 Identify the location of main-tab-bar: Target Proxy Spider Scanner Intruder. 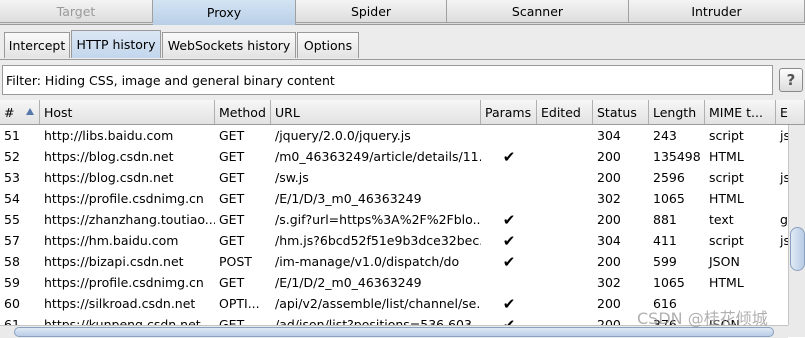
(402, 12).